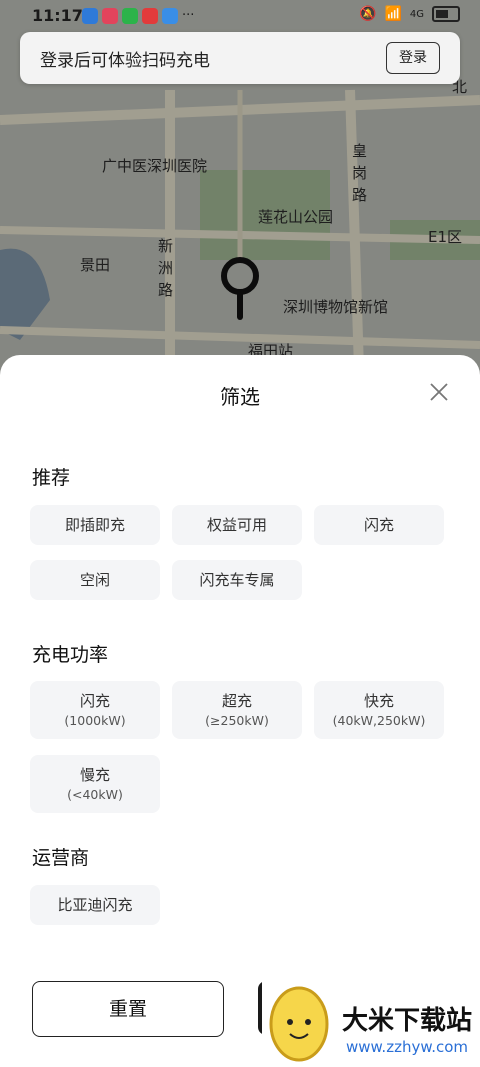  Describe the element at coordinates (378, 701) in the screenshot. I see `chip-label: 快充` at that location.